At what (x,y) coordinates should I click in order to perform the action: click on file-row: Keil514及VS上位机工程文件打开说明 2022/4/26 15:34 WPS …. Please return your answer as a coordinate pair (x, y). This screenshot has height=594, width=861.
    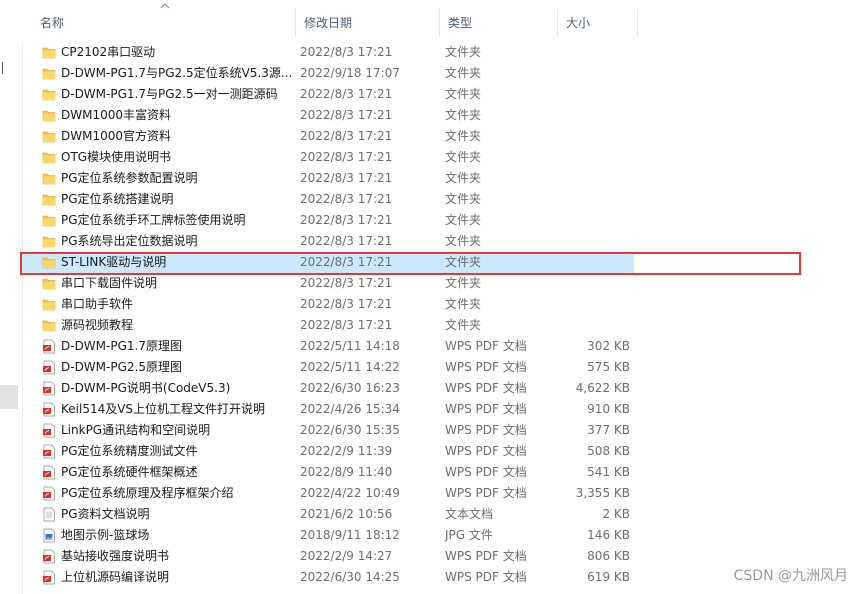
    Looking at the image, I should click on (441, 409).